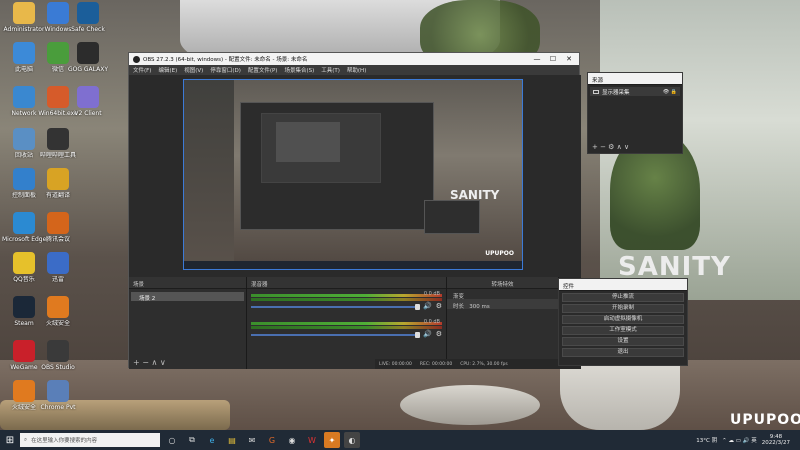 This screenshot has width=800, height=450. What do you see at coordinates (503, 323) in the screenshot?
I see `transitions-dock: 转场特效 渐变 时长 300 ms` at bounding box center [503, 323].